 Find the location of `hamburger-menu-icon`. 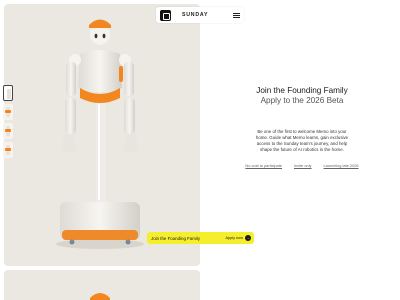

hamburger-menu-icon is located at coordinates (236, 15).